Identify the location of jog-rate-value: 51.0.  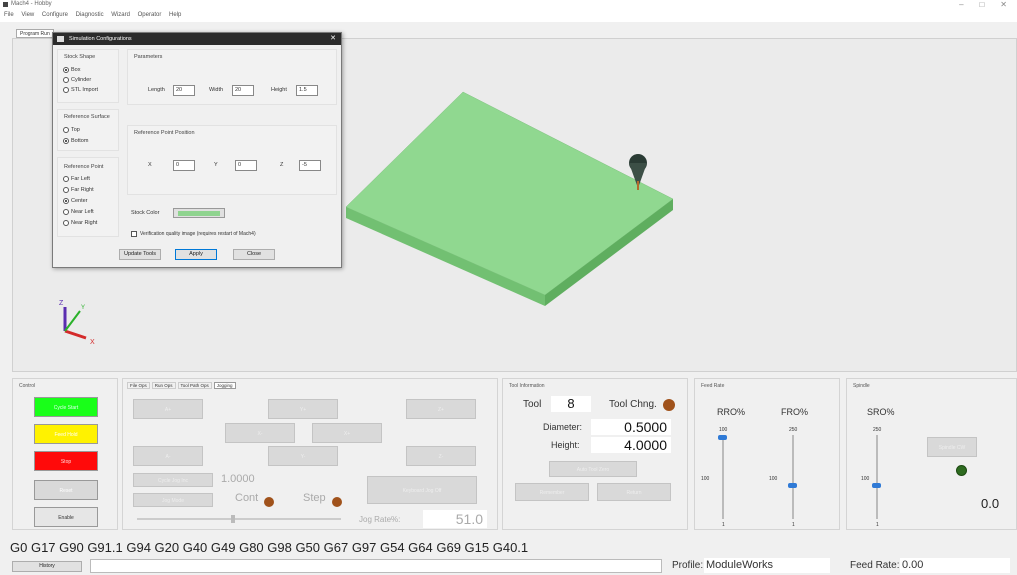
(455, 519).